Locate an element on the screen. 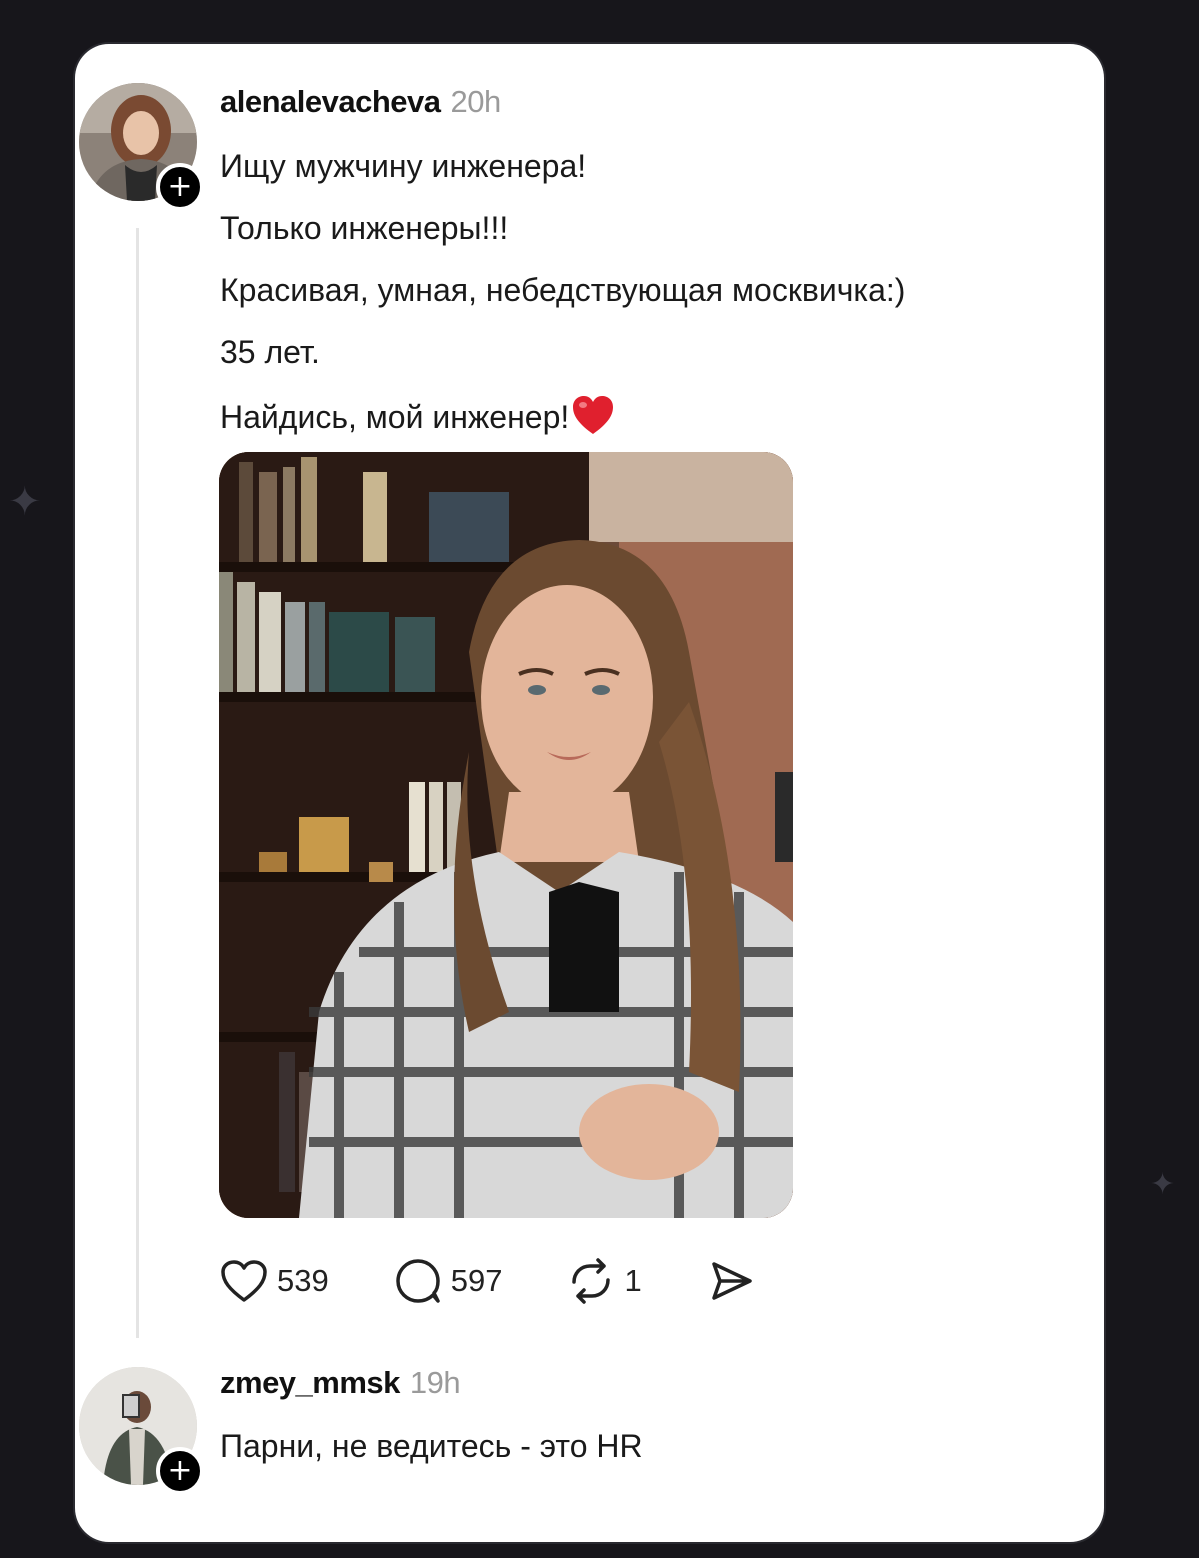  reply-header: zmey_mmsk 19h is located at coordinates (340, 1383).